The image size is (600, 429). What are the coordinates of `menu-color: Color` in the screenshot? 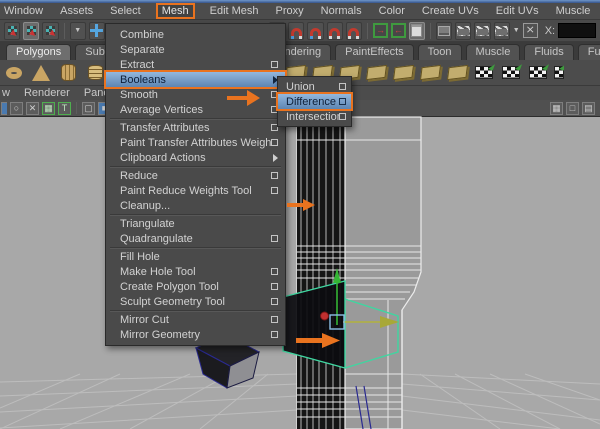 It's located at (392, 11).